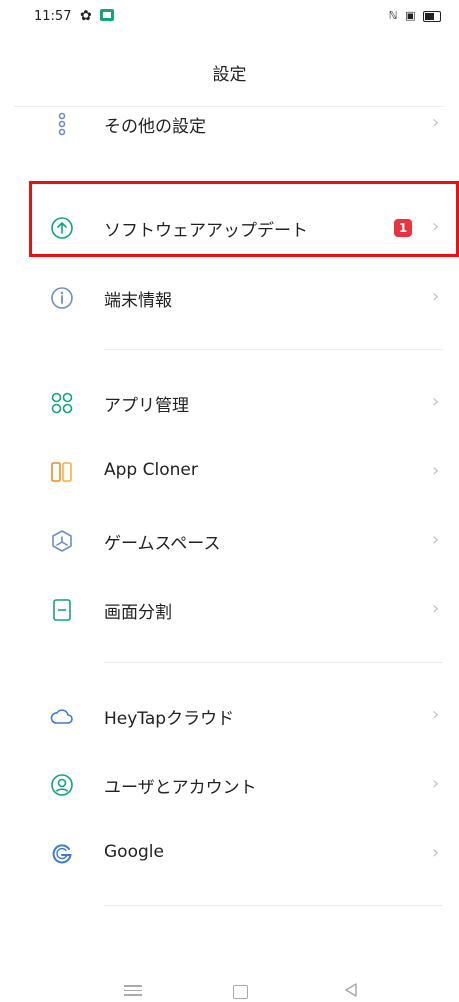  I want to click on user-account-icon, so click(62, 785).